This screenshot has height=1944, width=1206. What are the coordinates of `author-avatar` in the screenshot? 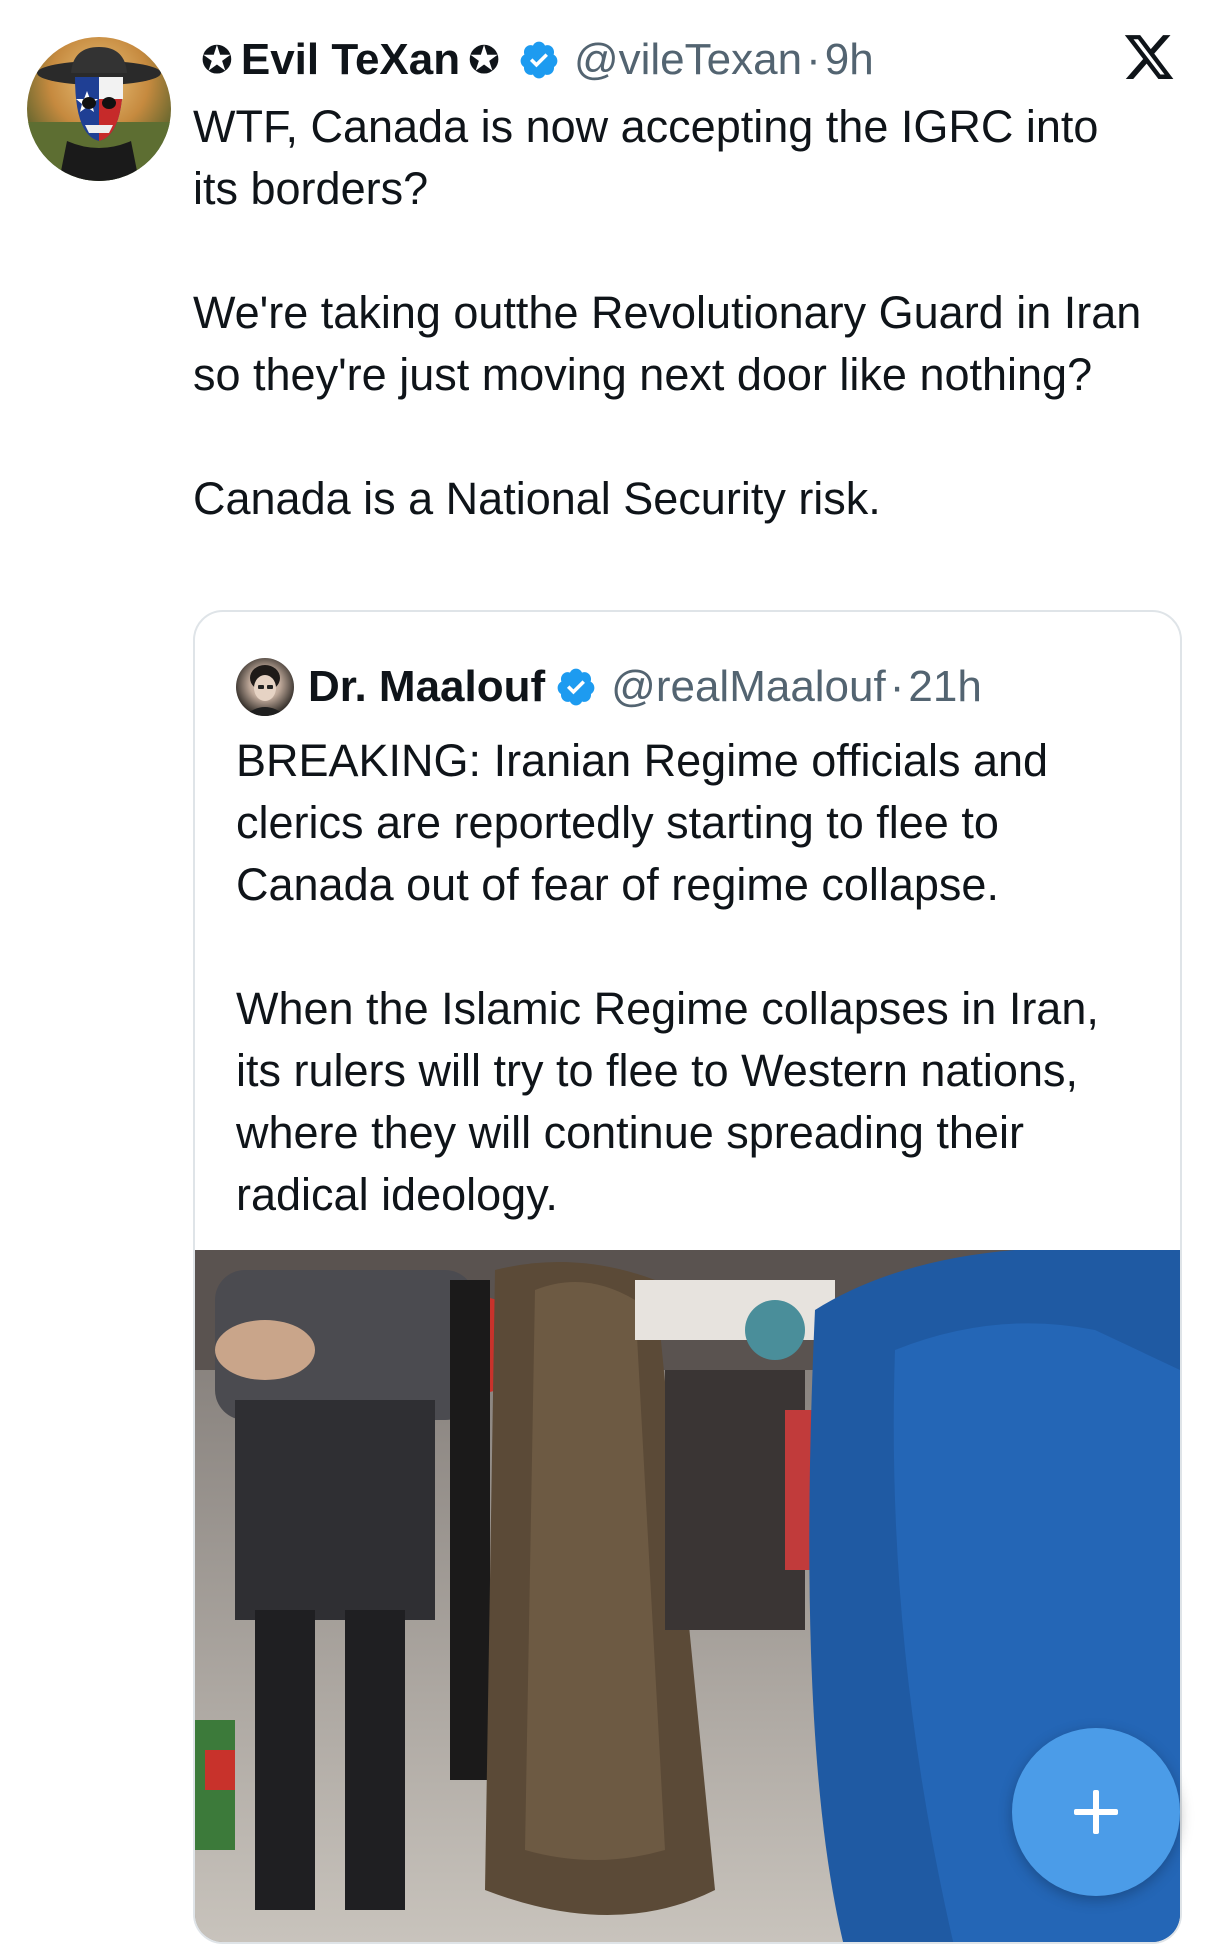 It's located at (99, 109).